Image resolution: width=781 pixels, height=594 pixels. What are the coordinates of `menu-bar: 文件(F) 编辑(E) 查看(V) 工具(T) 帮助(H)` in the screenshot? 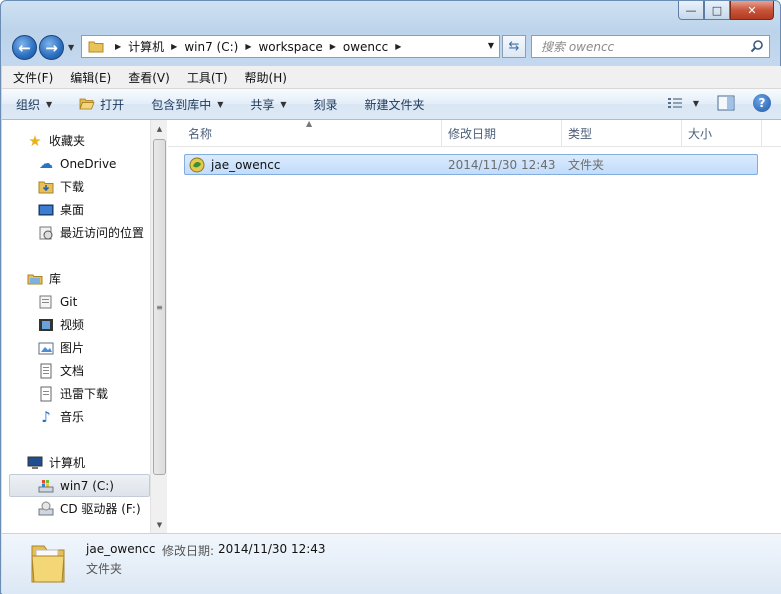 It's located at (391, 77).